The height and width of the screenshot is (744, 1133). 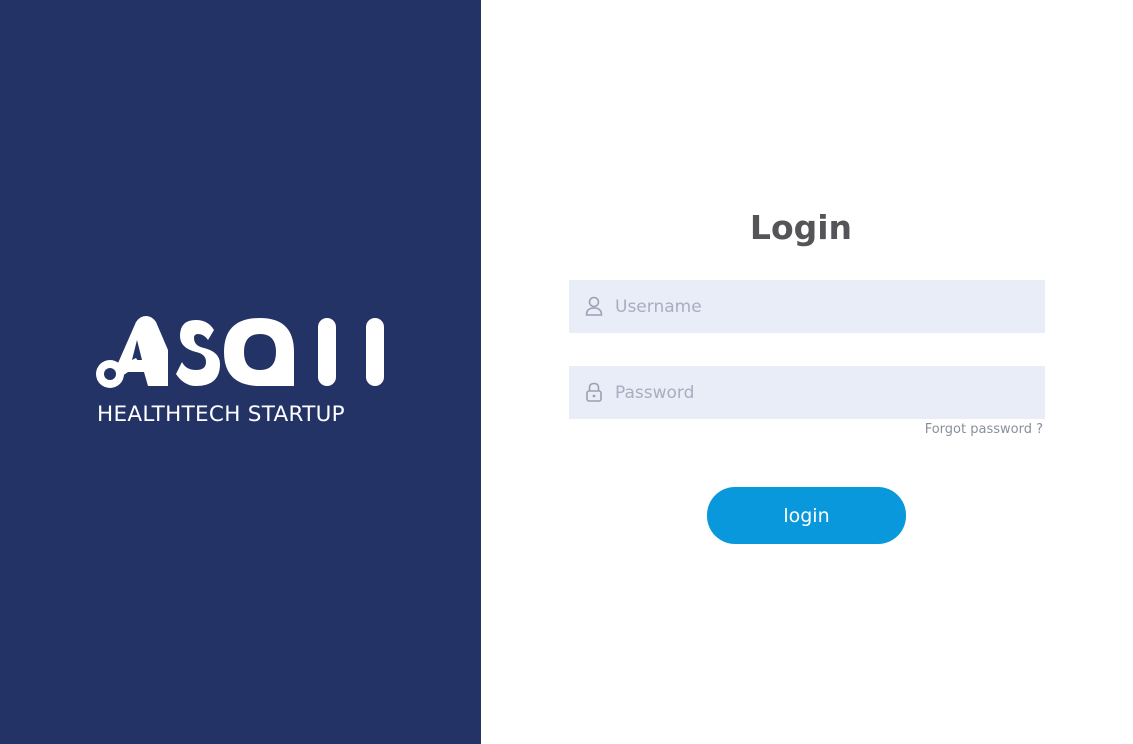 I want to click on login-title: Login, so click(x=801, y=227).